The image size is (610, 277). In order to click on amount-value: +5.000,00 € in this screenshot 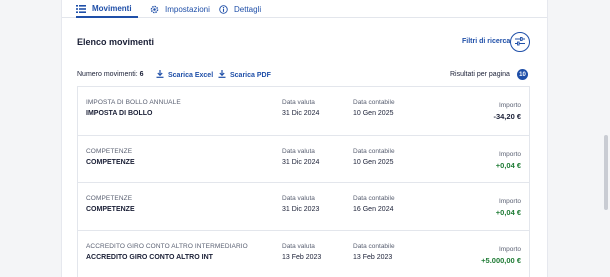, I will do `click(501, 260)`.